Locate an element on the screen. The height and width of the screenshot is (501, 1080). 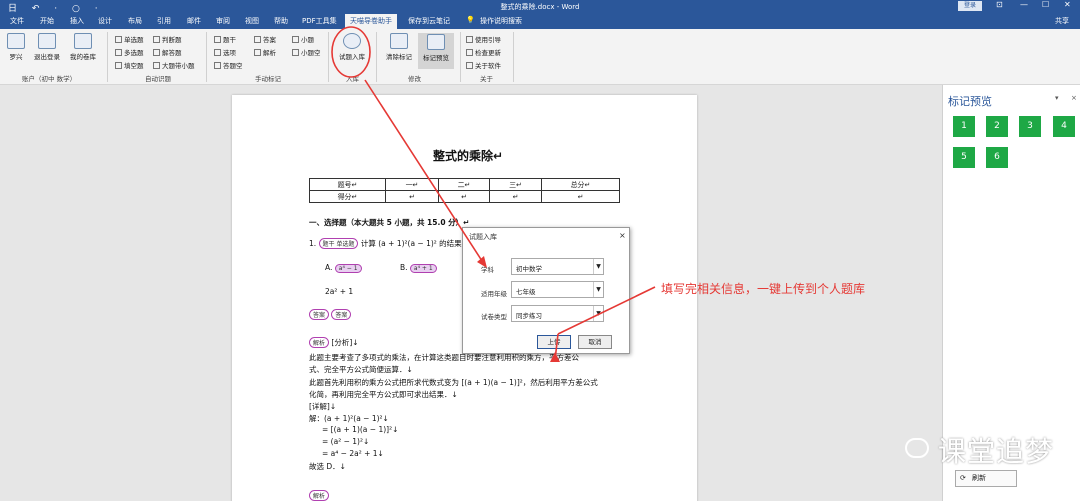
stem-icon is located at coordinates (217, 39).